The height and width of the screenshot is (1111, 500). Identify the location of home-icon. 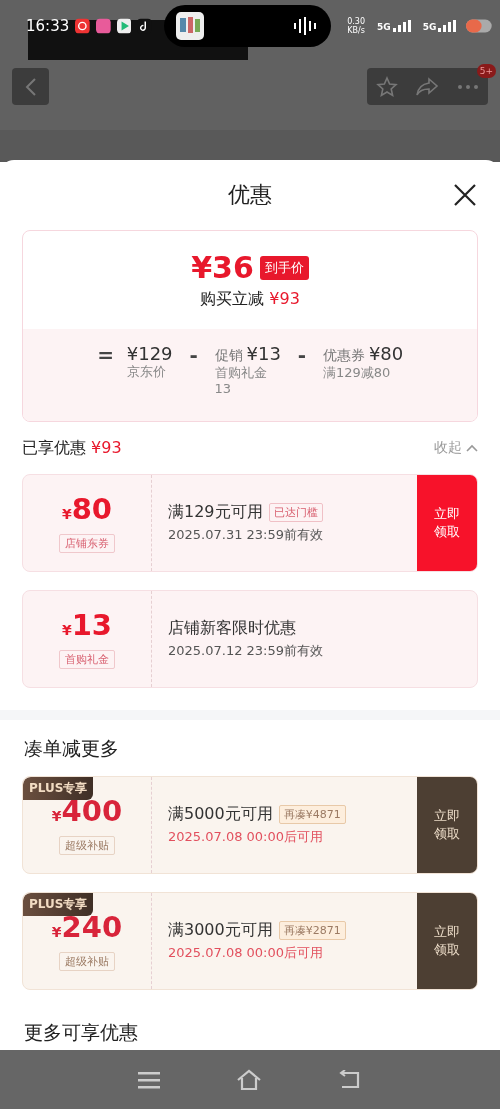
(249, 1079).